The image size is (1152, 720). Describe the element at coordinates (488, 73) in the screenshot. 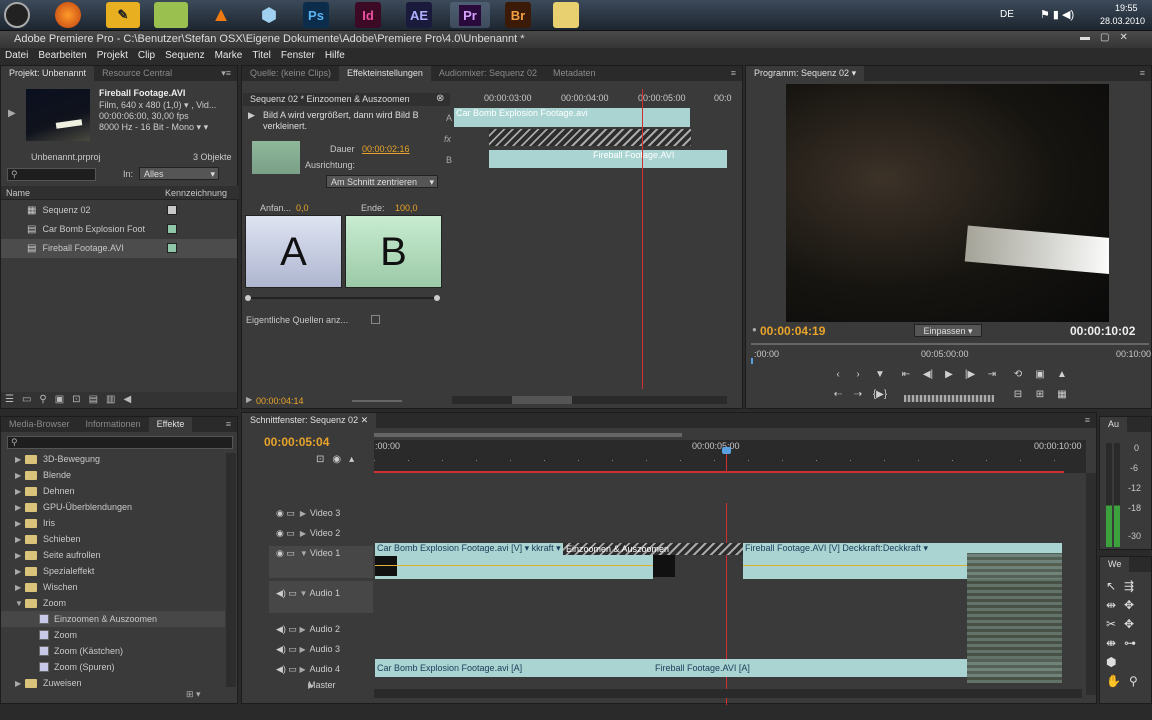

I see `tab-audiomixer: Audiomixer: Sequenz 02` at that location.